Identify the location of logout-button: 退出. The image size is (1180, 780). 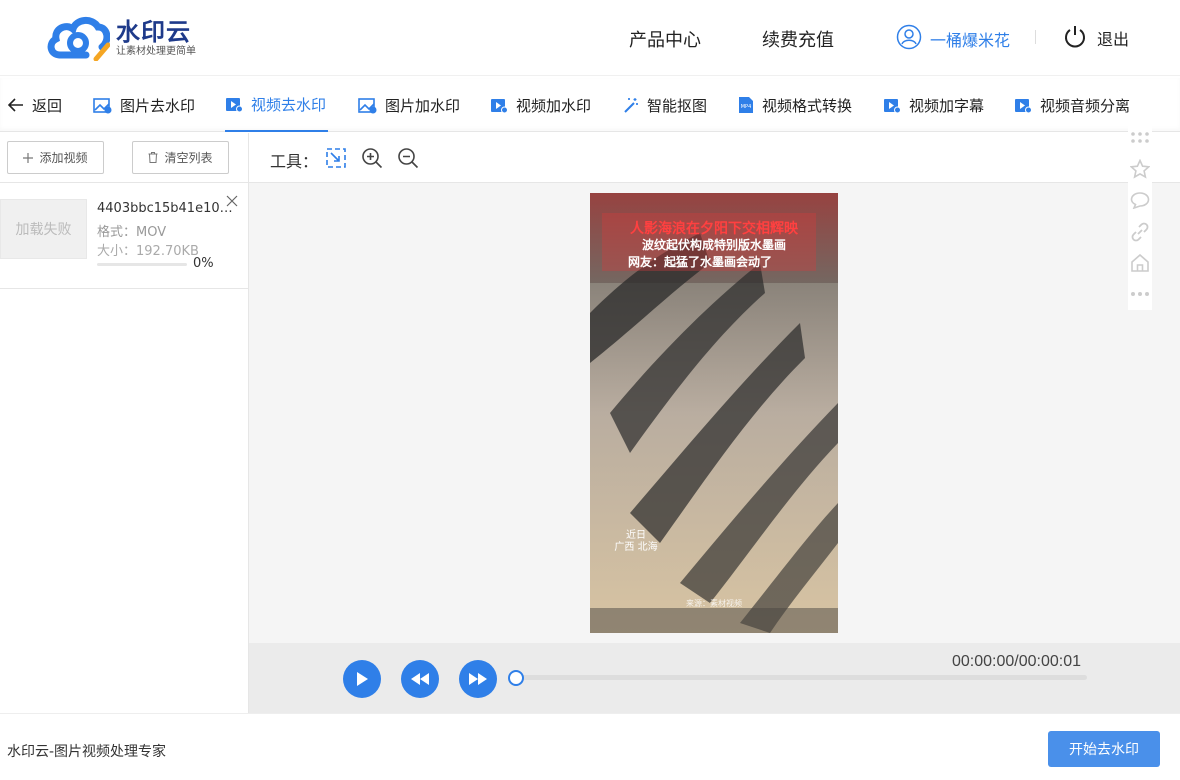
(1096, 38).